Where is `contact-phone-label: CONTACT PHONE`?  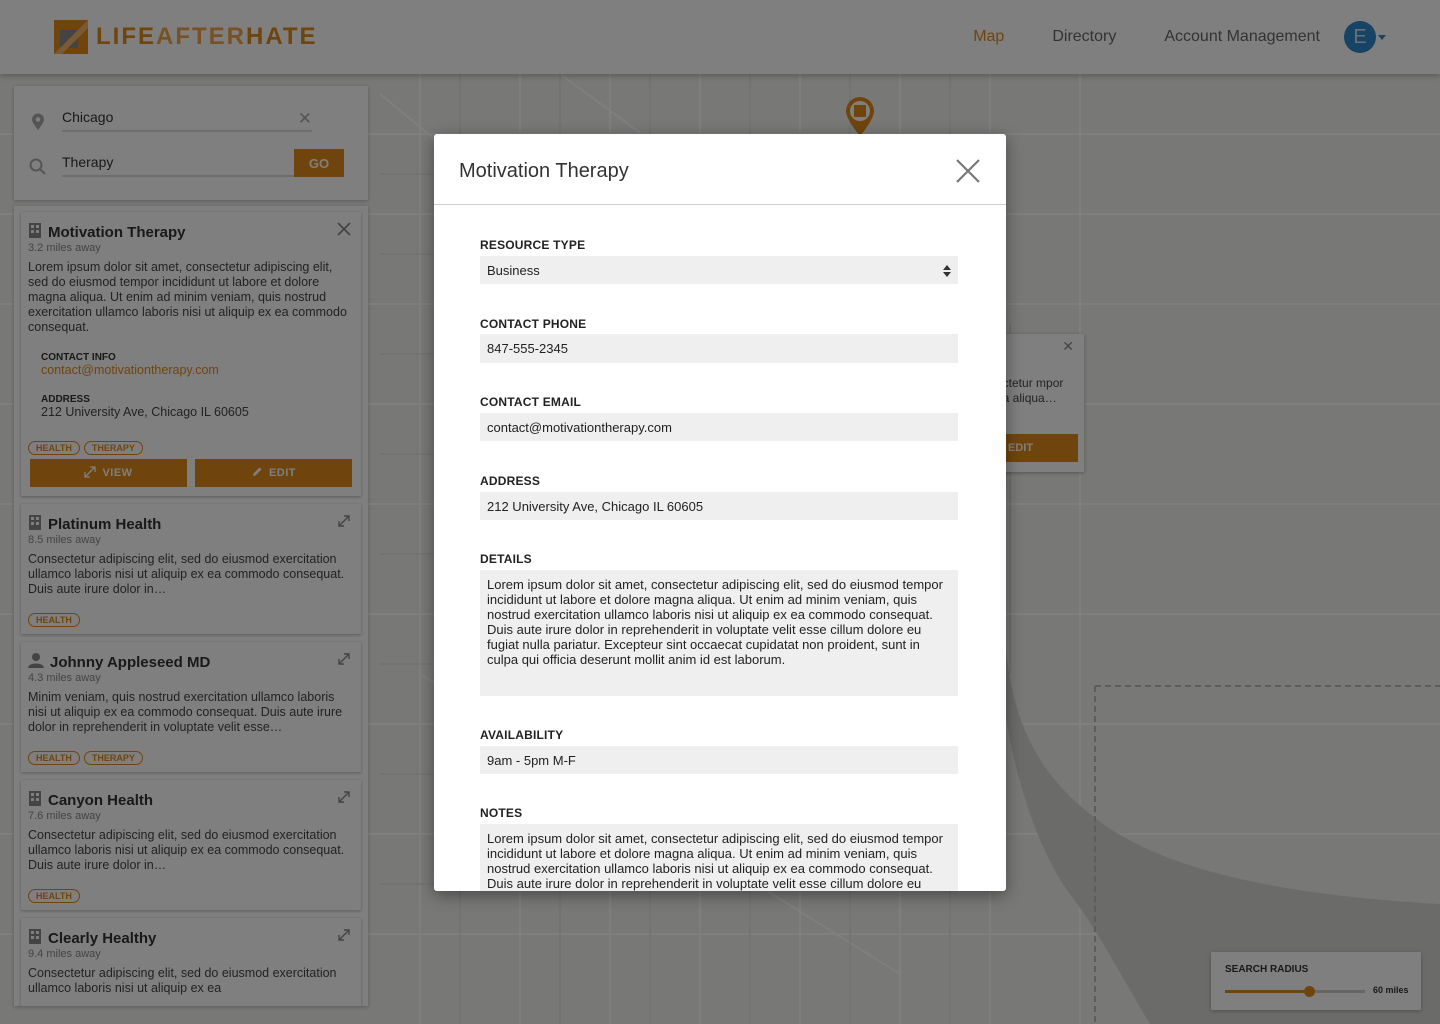
contact-phone-label: CONTACT PHONE is located at coordinates (533, 324).